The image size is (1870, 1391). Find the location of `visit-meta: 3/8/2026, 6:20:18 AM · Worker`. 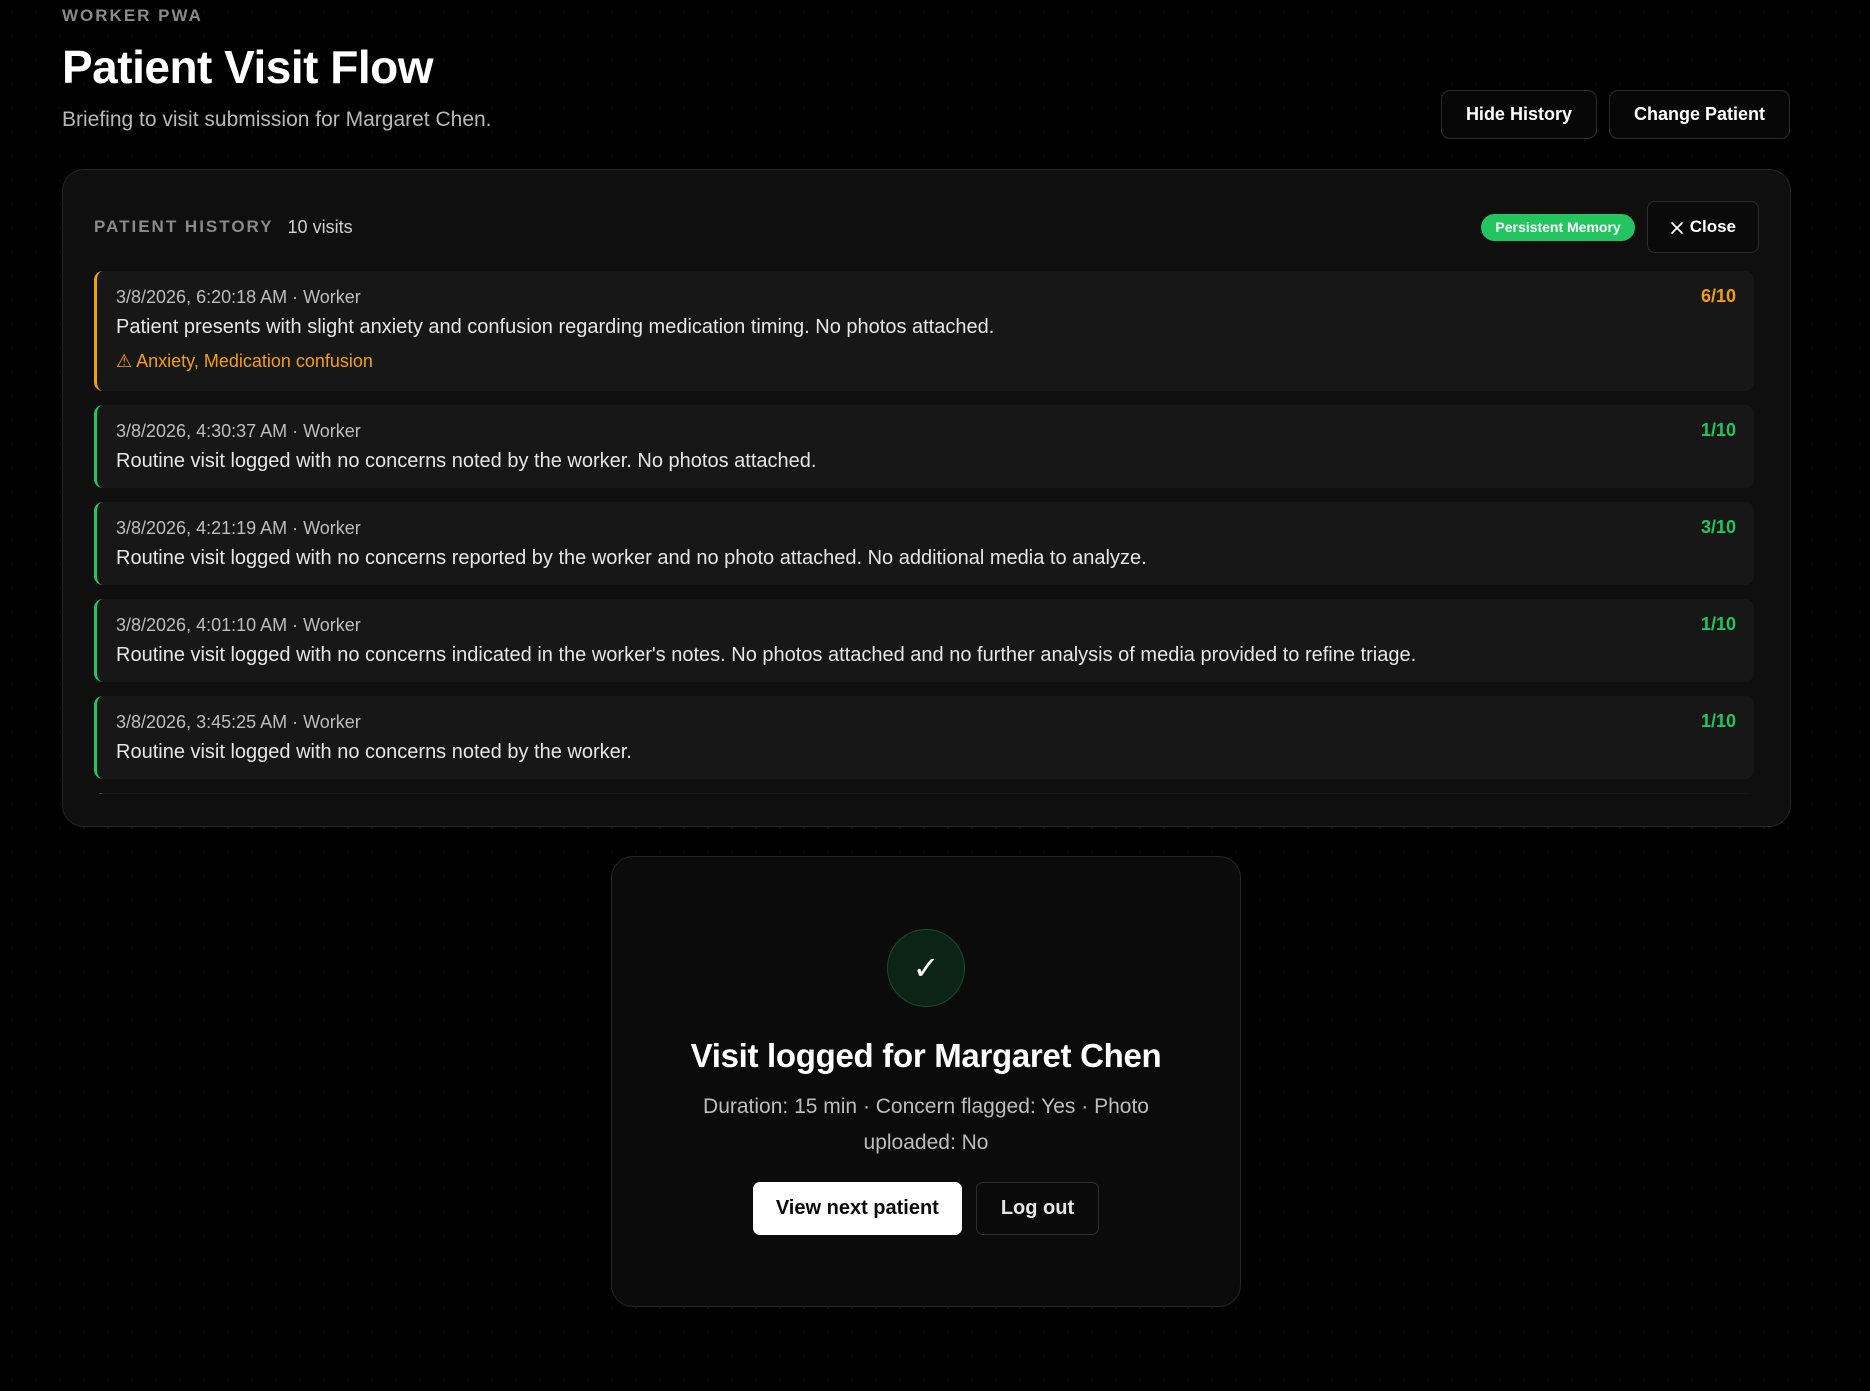

visit-meta: 3/8/2026, 6:20:18 AM · Worker is located at coordinates (238, 297).